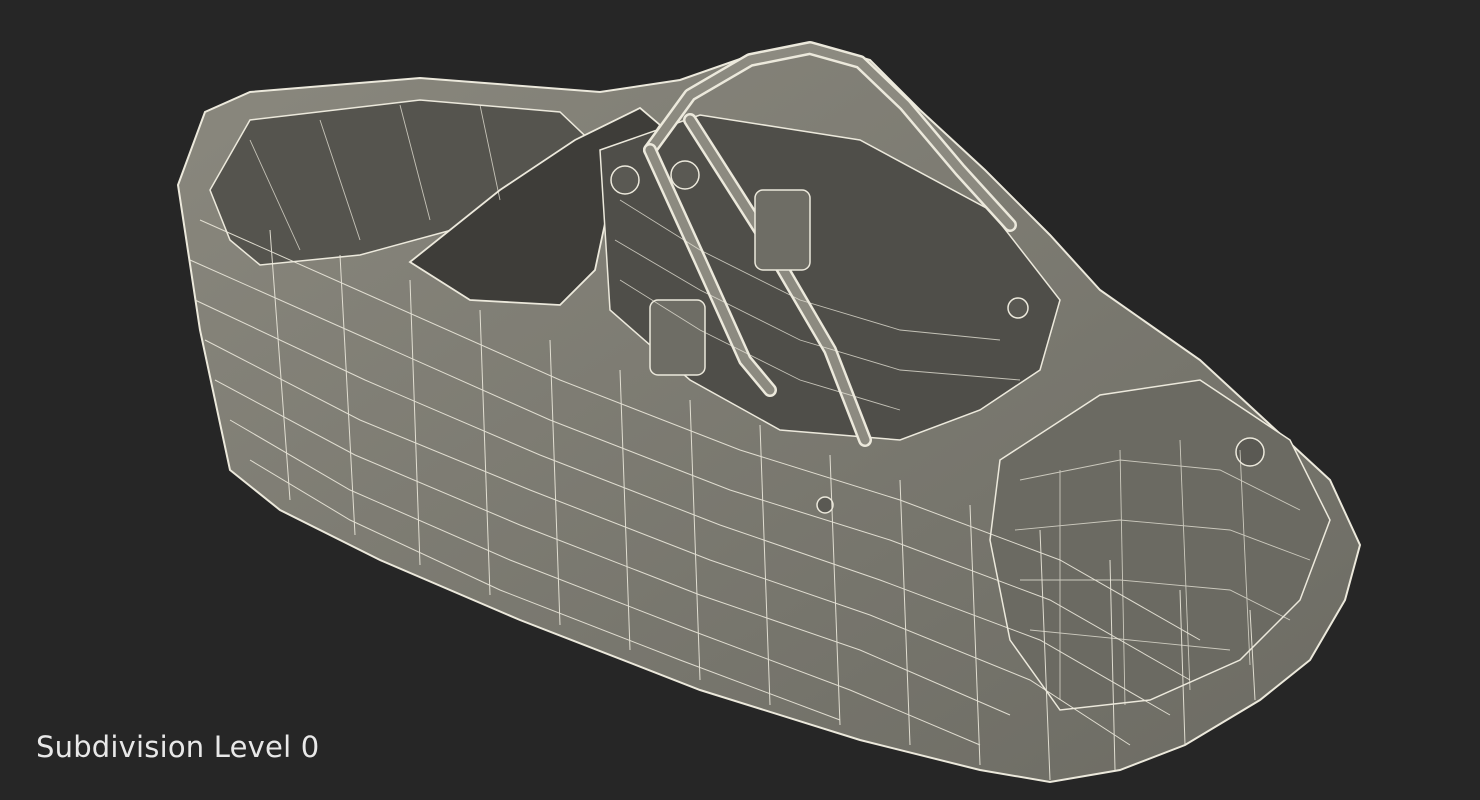 This screenshot has width=1480, height=800. I want to click on speaker-cockpit, so click(1018, 308).